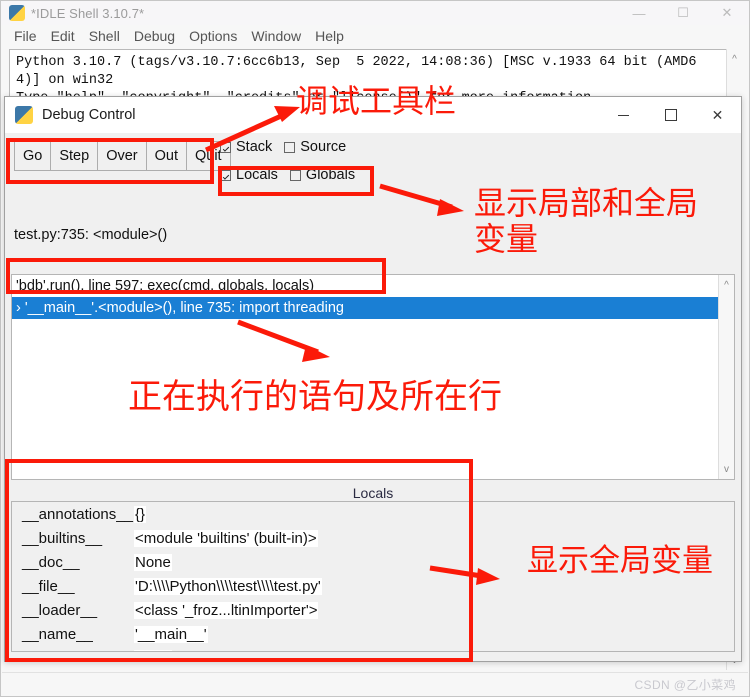 The image size is (750, 697). I want to click on menu-item-file: File, so click(25, 36).